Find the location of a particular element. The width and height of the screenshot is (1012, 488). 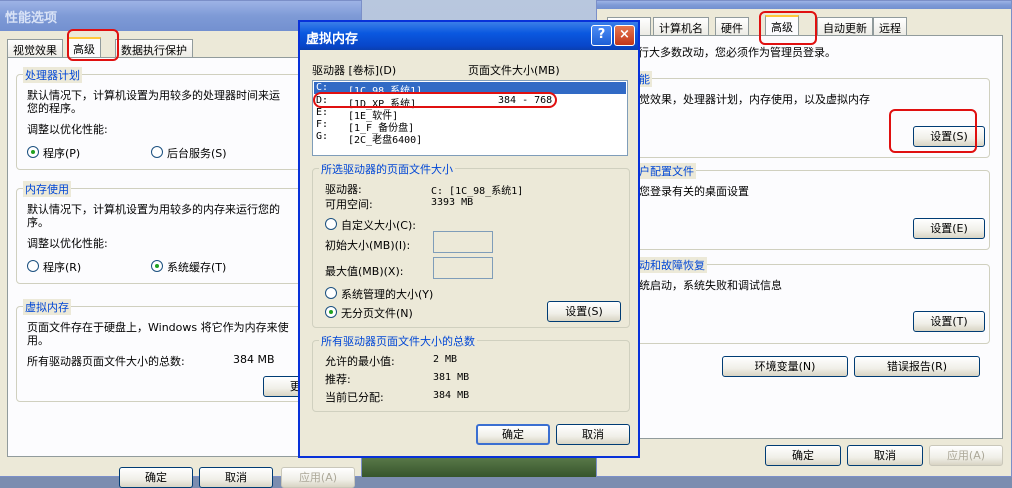

group-label: 所有驱动器页面文件大小的总数 is located at coordinates (398, 341).